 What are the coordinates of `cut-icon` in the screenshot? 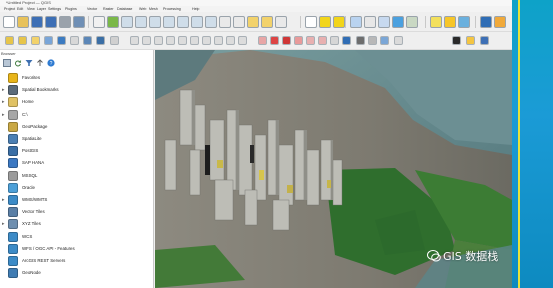 It's located at (194, 40).